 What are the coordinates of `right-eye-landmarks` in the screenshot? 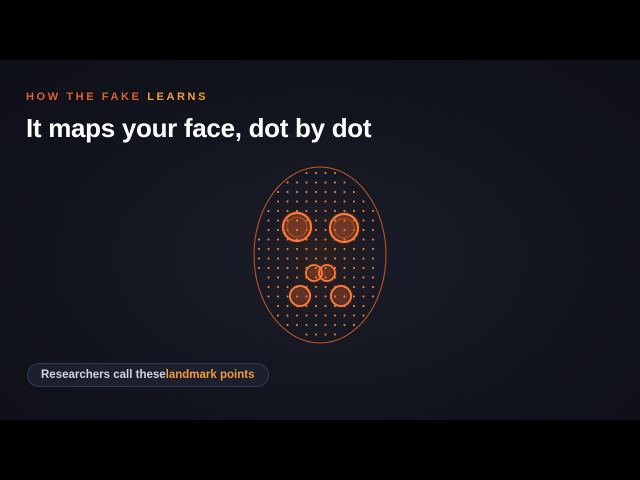 It's located at (344, 228).